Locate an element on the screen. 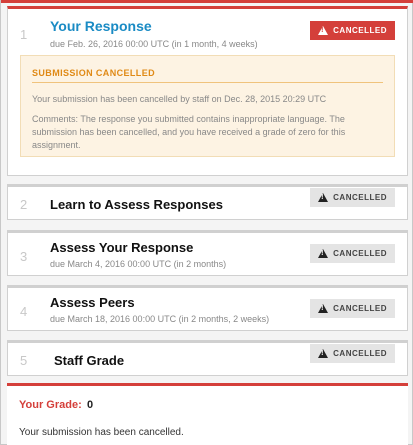  step-staff-grade: 5 Staff Grade CANCELLED is located at coordinates (207, 358).